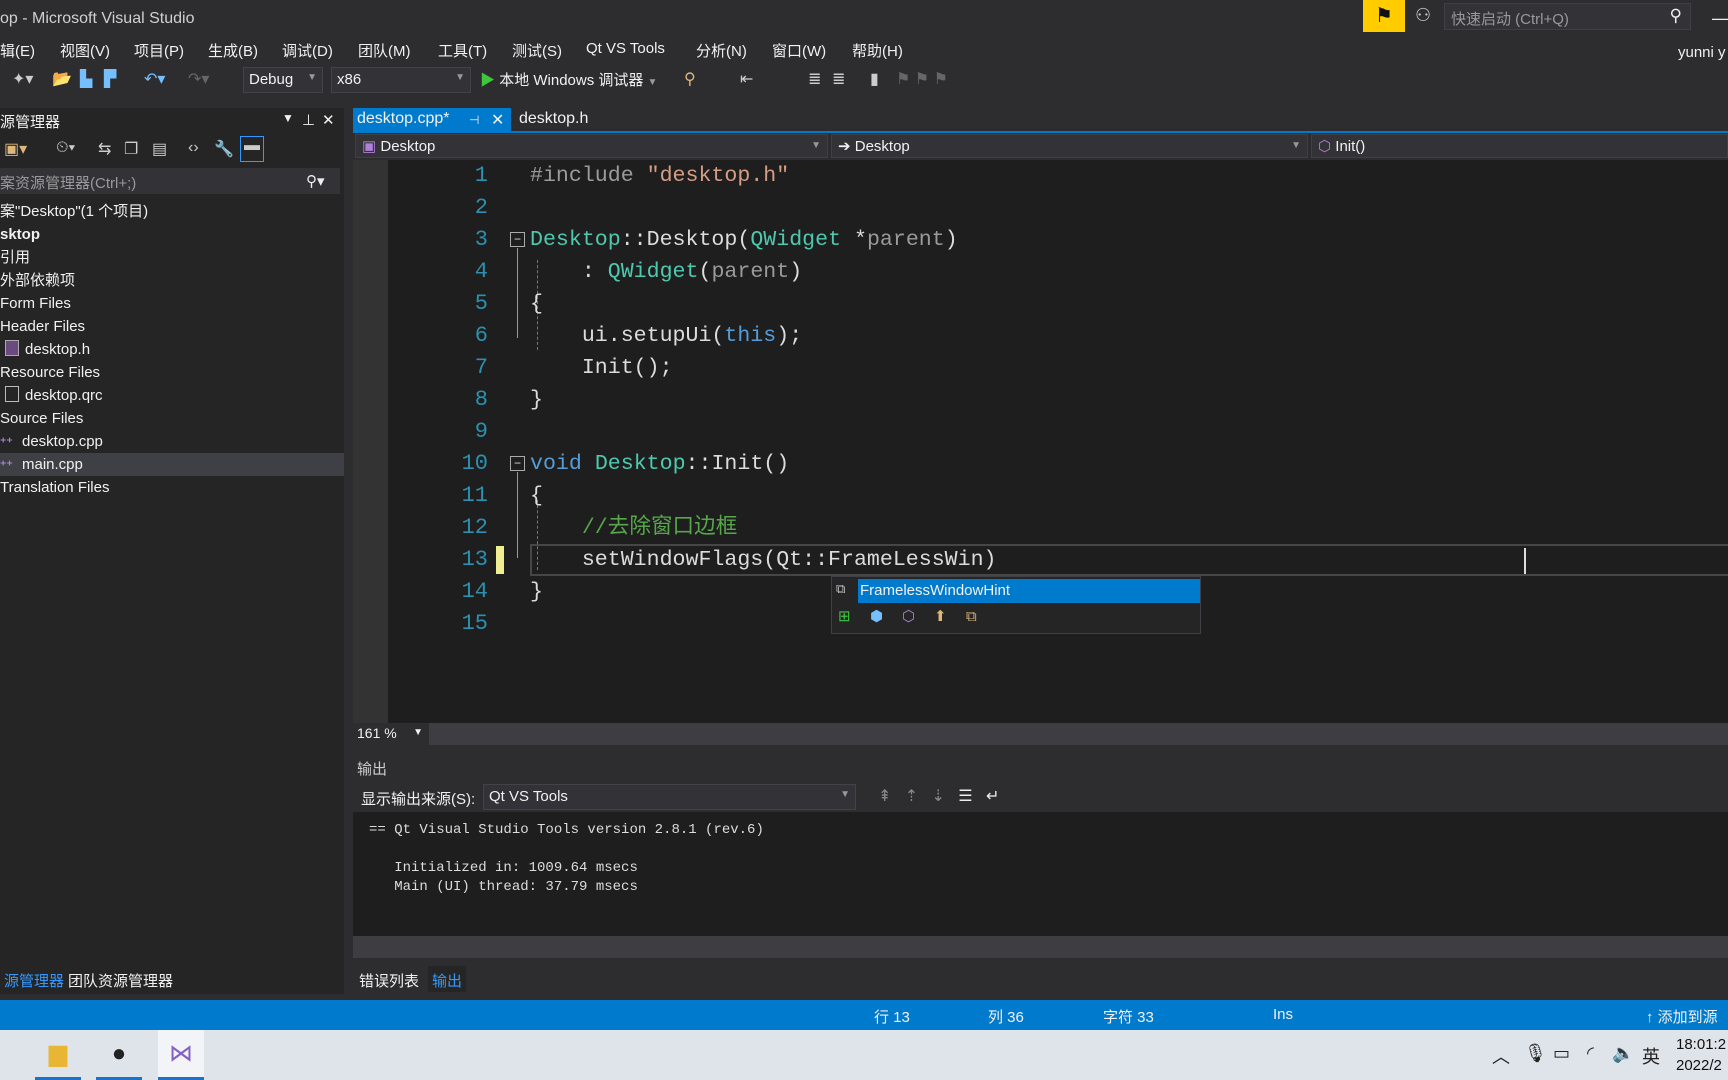 The height and width of the screenshot is (1080, 1728). I want to click on word-wrap-icon: ↵, so click(992, 796).